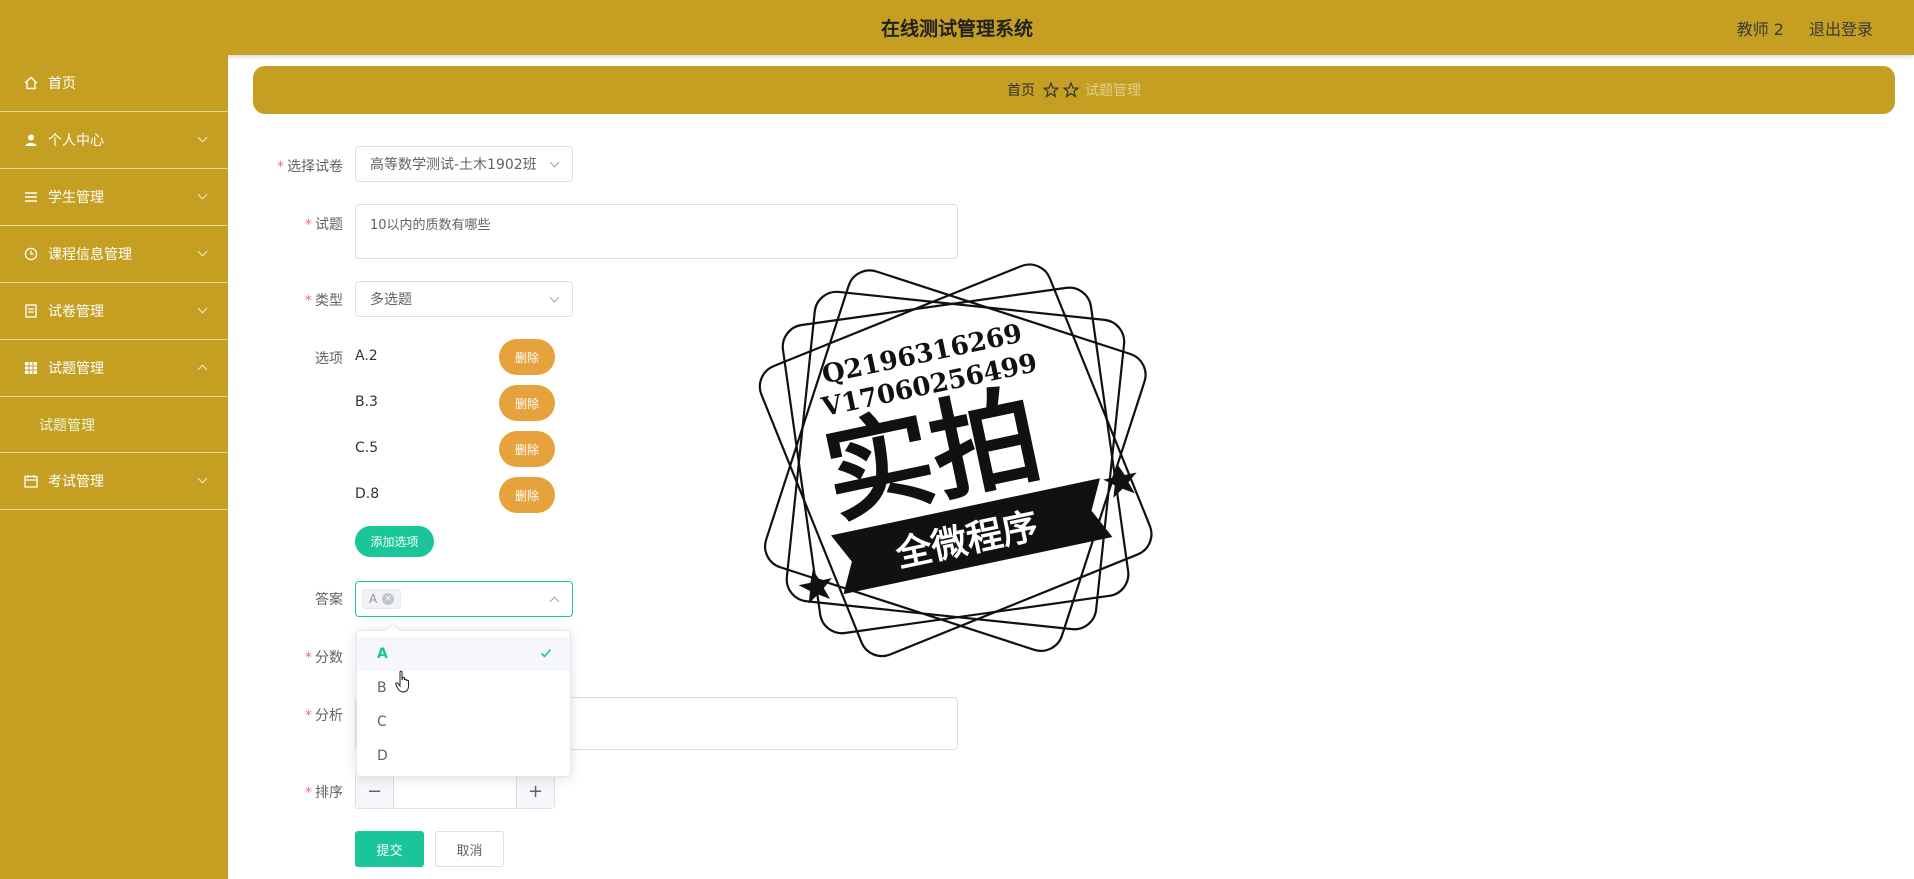 This screenshot has height=879, width=1914. What do you see at coordinates (76, 482) in the screenshot?
I see `sidebar-item-label: 考试管理` at bounding box center [76, 482].